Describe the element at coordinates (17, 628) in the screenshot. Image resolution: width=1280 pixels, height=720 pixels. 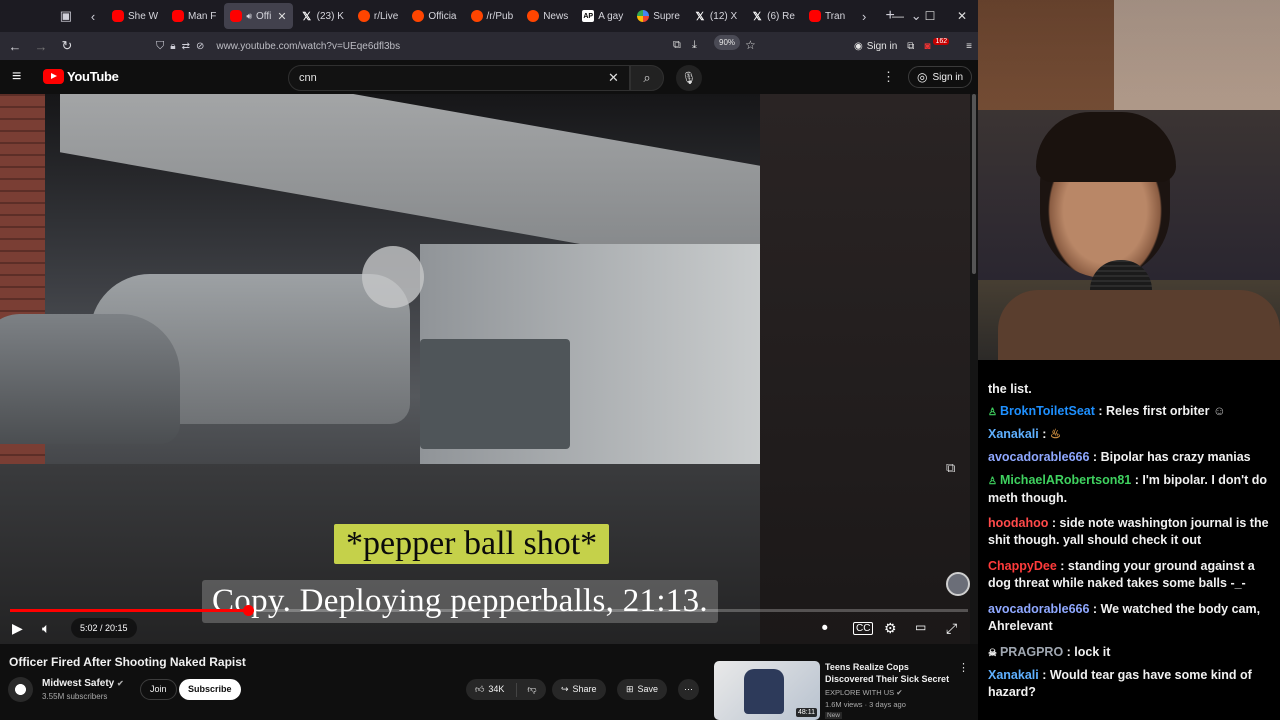
I see `play-icon: ▶` at that location.